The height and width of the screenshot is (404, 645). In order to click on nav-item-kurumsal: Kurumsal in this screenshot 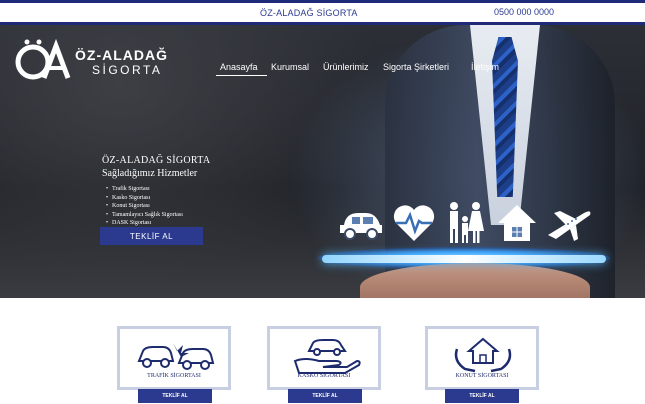, I will do `click(290, 67)`.